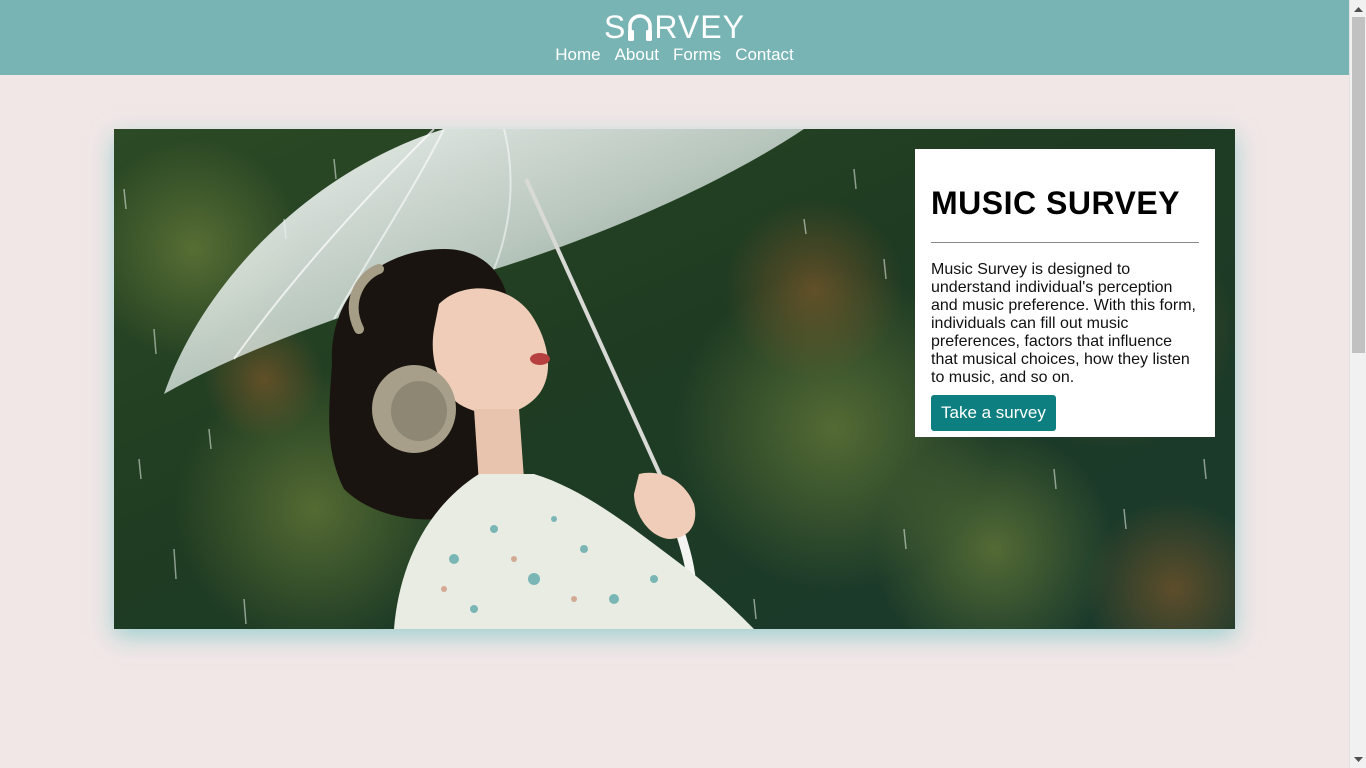 This screenshot has width=1366, height=768. Describe the element at coordinates (1358, 185) in the screenshot. I see `scrollbar-thumb` at that location.